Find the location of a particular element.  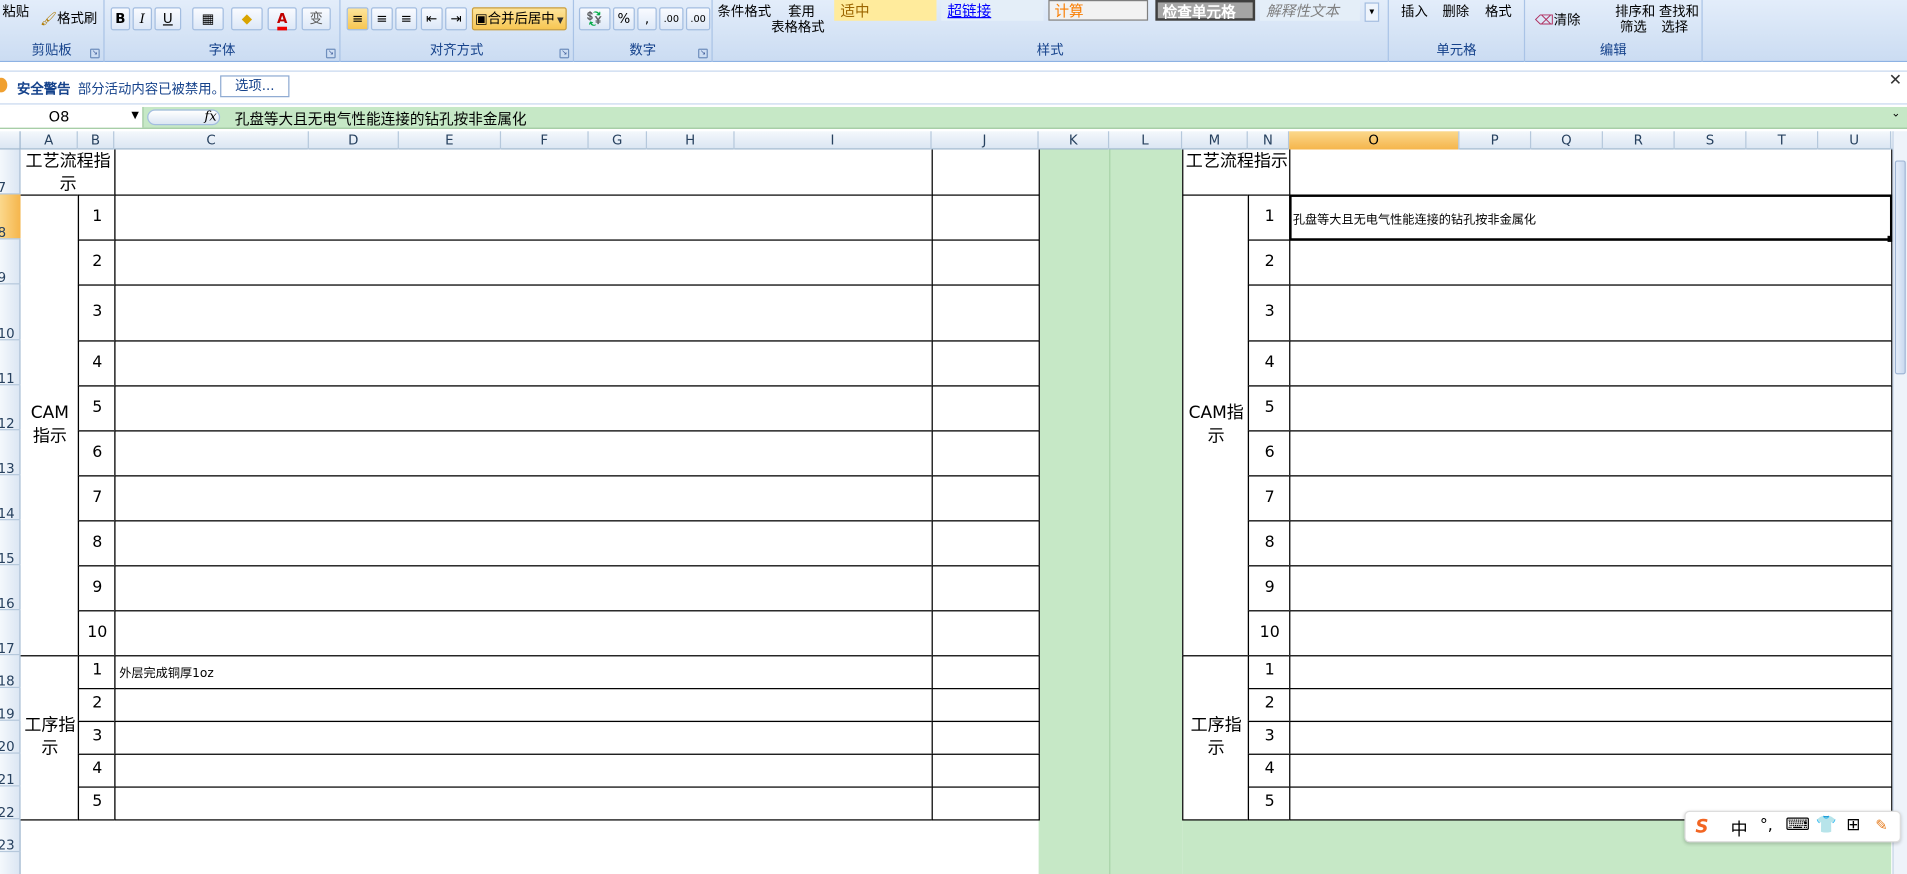

italic-button: I is located at coordinates (142, 19).